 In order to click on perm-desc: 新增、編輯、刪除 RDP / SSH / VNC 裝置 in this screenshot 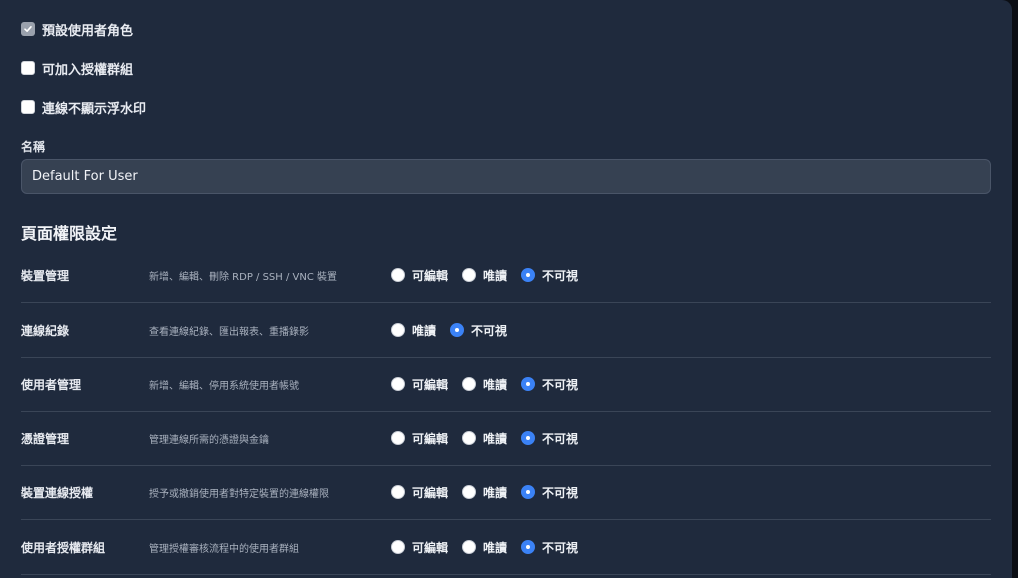, I will do `click(243, 277)`.